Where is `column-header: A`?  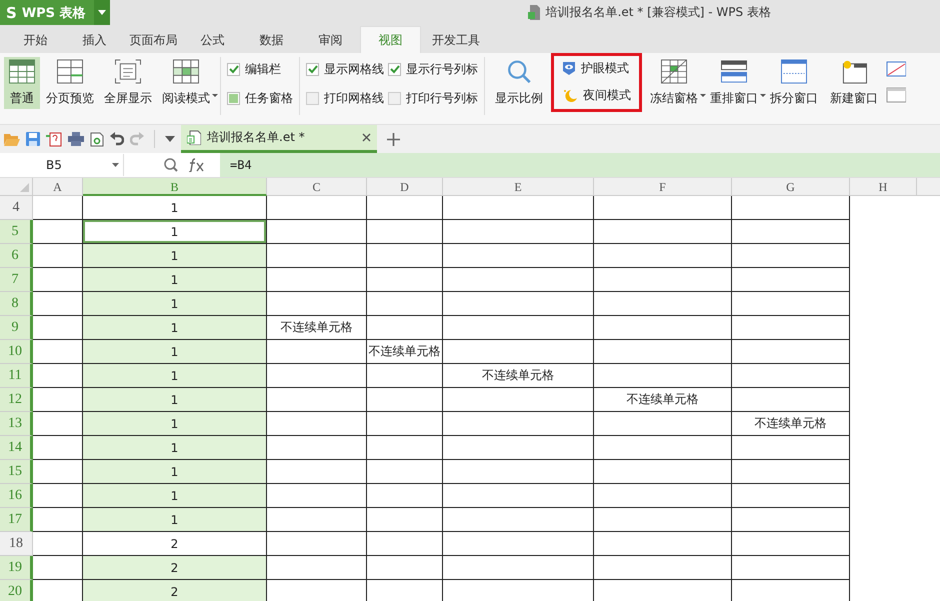
column-header: A is located at coordinates (58, 187).